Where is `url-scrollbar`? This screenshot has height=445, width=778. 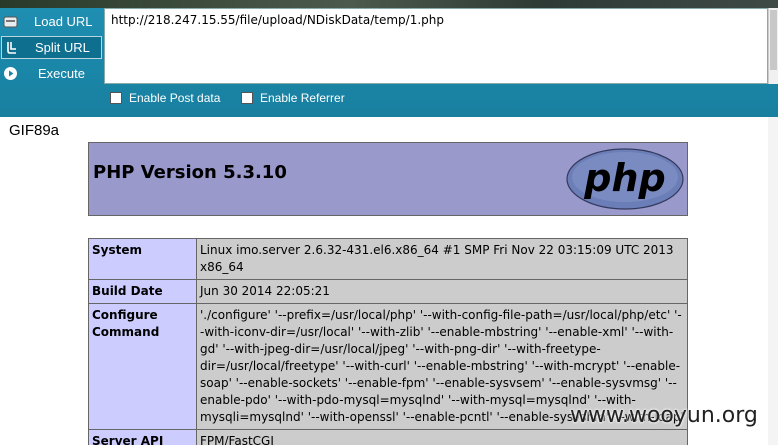
url-scrollbar is located at coordinates (773, 46).